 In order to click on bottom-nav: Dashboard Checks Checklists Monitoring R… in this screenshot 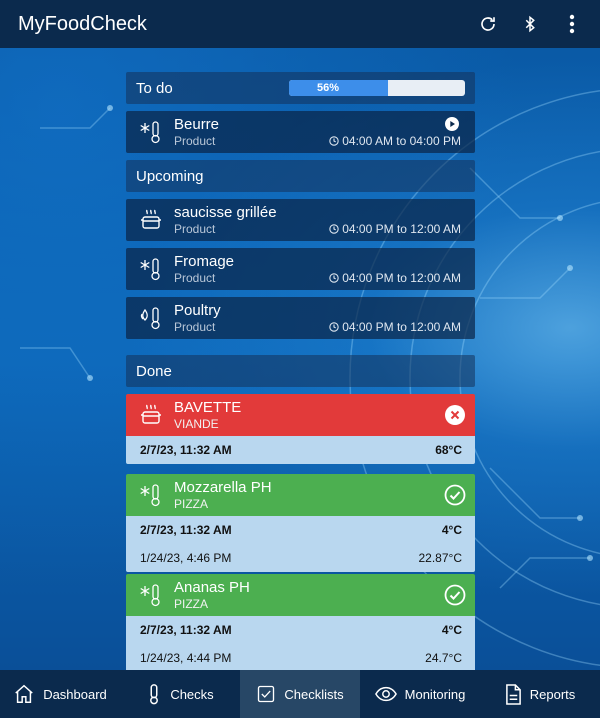, I will do `click(300, 694)`.